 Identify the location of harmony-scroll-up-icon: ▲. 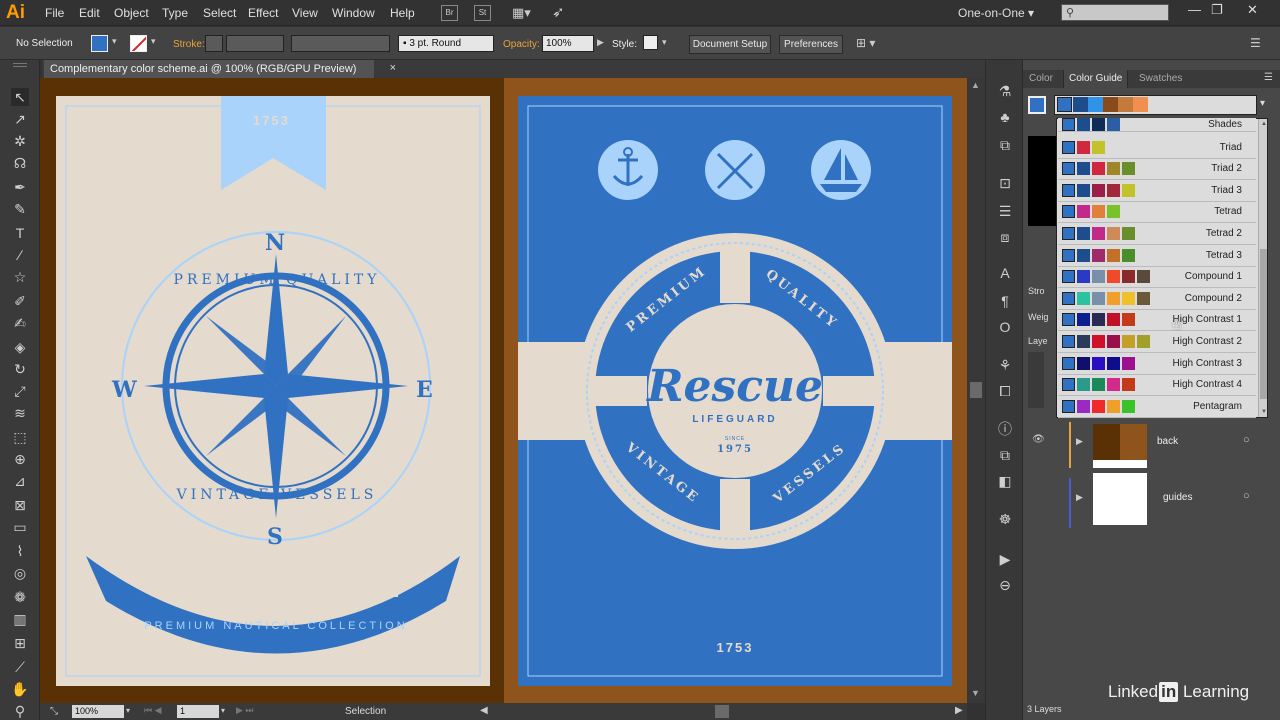
(1264, 124).